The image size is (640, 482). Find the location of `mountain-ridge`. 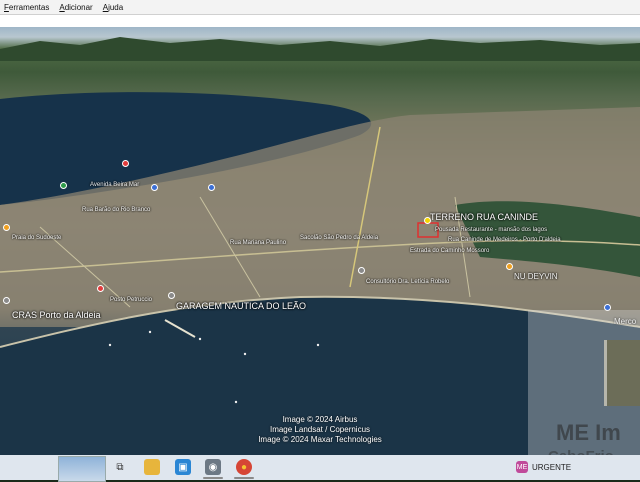

mountain-ridge is located at coordinates (320, 49).